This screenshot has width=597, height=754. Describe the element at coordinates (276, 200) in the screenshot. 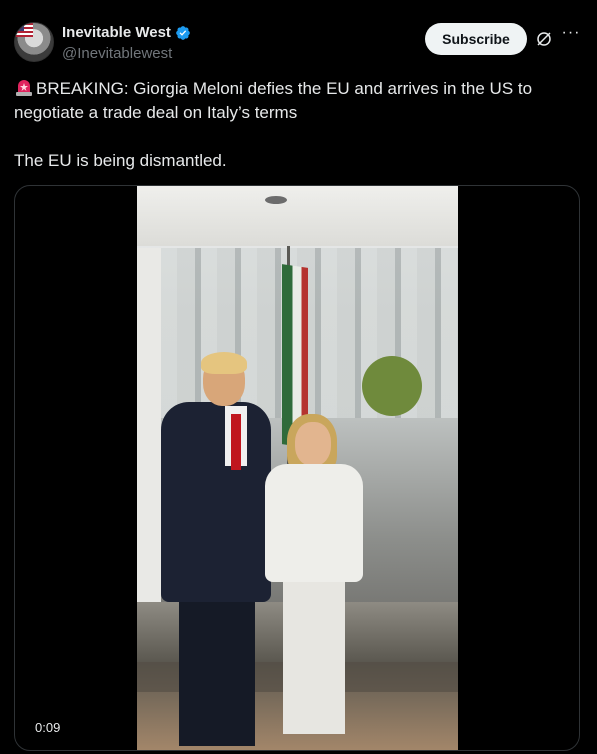

I see `video-scene-light` at that location.